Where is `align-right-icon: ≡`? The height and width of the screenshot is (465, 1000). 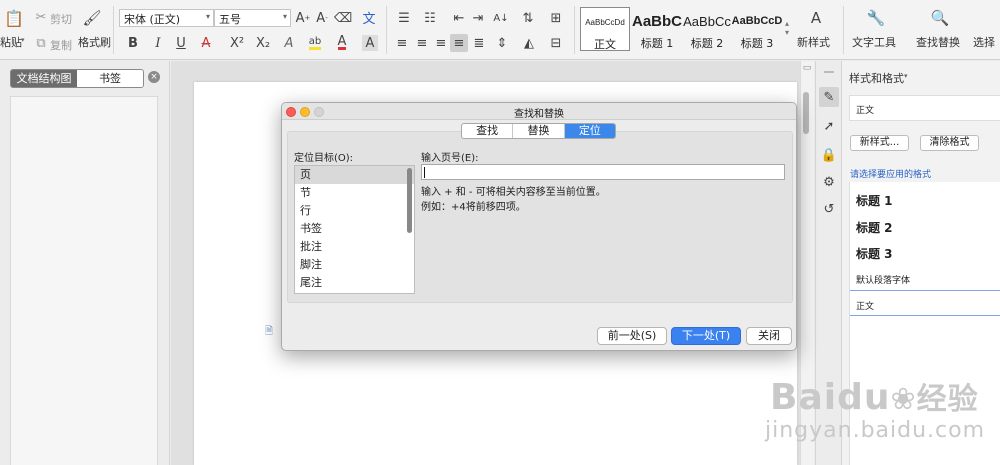 align-right-icon: ≡ is located at coordinates (441, 43).